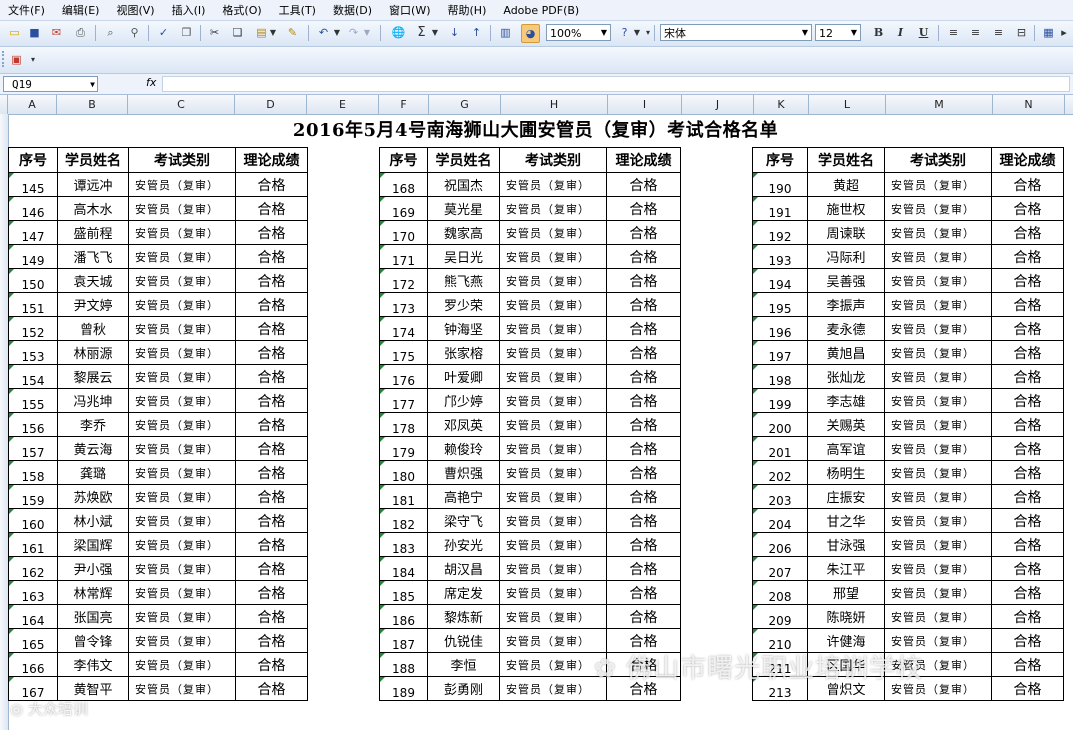 This screenshot has width=1073, height=730. I want to click on cell-name: 孙安光, so click(463, 544).